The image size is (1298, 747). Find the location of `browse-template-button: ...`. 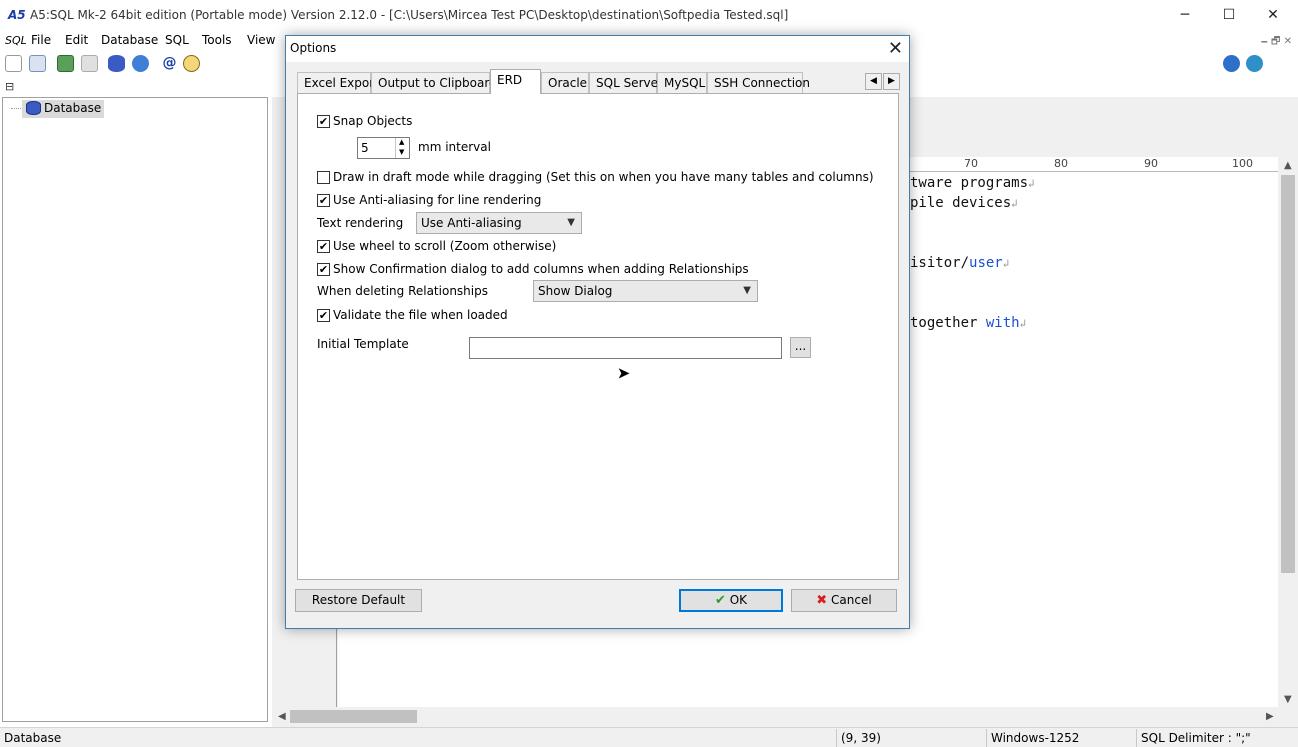

browse-template-button: ... is located at coordinates (800, 347).